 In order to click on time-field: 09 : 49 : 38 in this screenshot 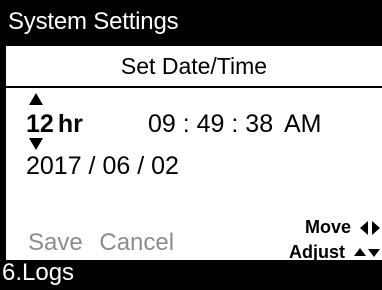, I will do `click(210, 124)`.